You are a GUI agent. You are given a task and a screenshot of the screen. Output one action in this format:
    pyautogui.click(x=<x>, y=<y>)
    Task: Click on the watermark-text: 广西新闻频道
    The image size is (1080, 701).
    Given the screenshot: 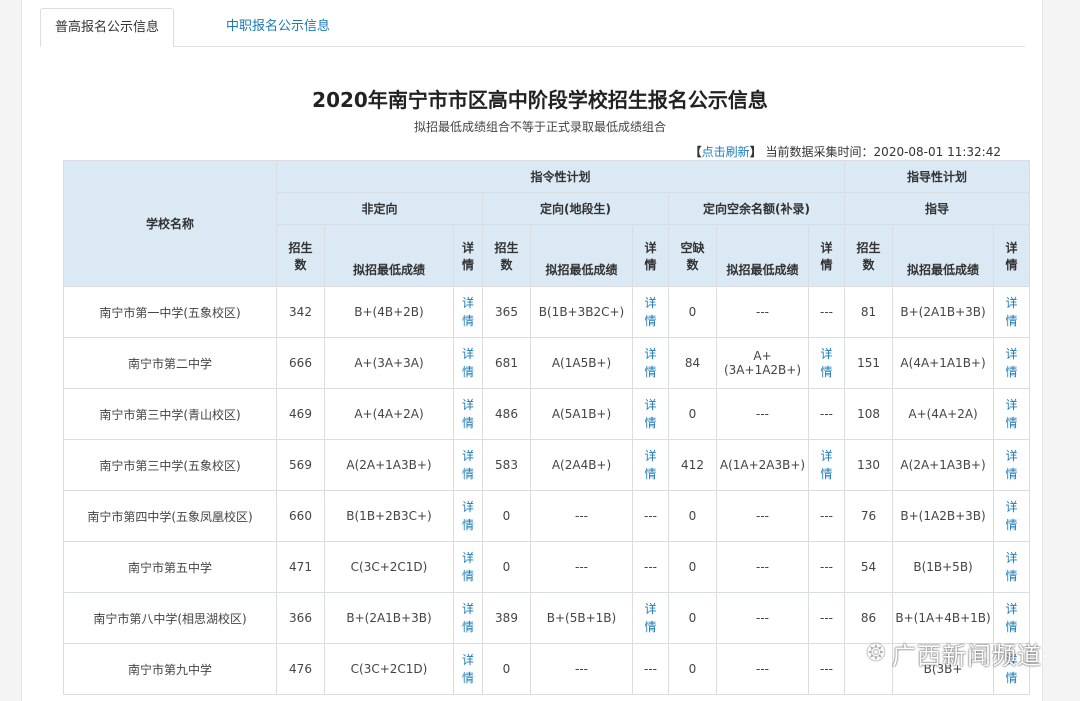 What is the action you would take?
    pyautogui.click(x=967, y=656)
    